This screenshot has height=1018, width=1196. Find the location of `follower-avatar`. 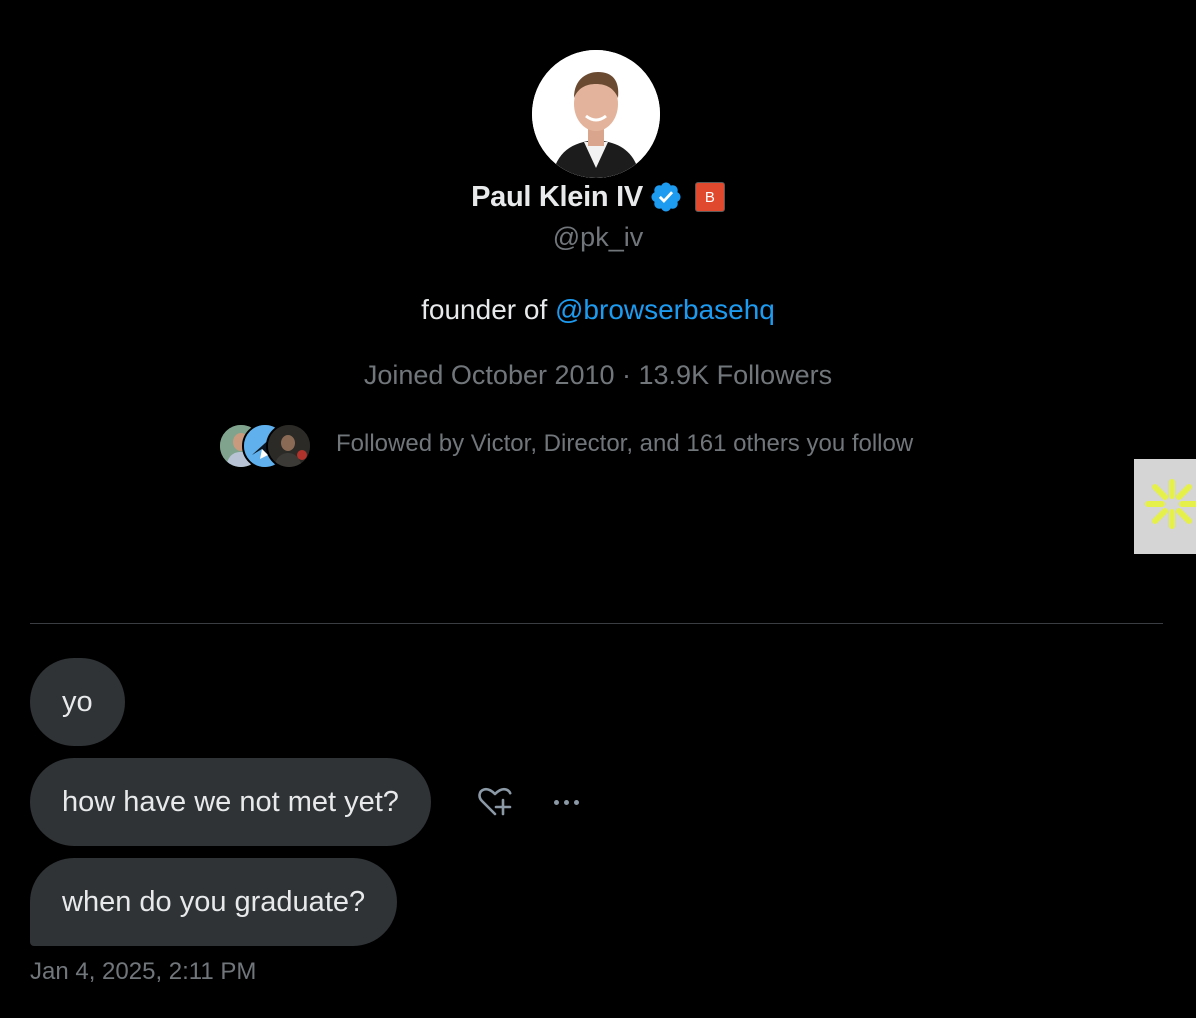

follower-avatar is located at coordinates (289, 446).